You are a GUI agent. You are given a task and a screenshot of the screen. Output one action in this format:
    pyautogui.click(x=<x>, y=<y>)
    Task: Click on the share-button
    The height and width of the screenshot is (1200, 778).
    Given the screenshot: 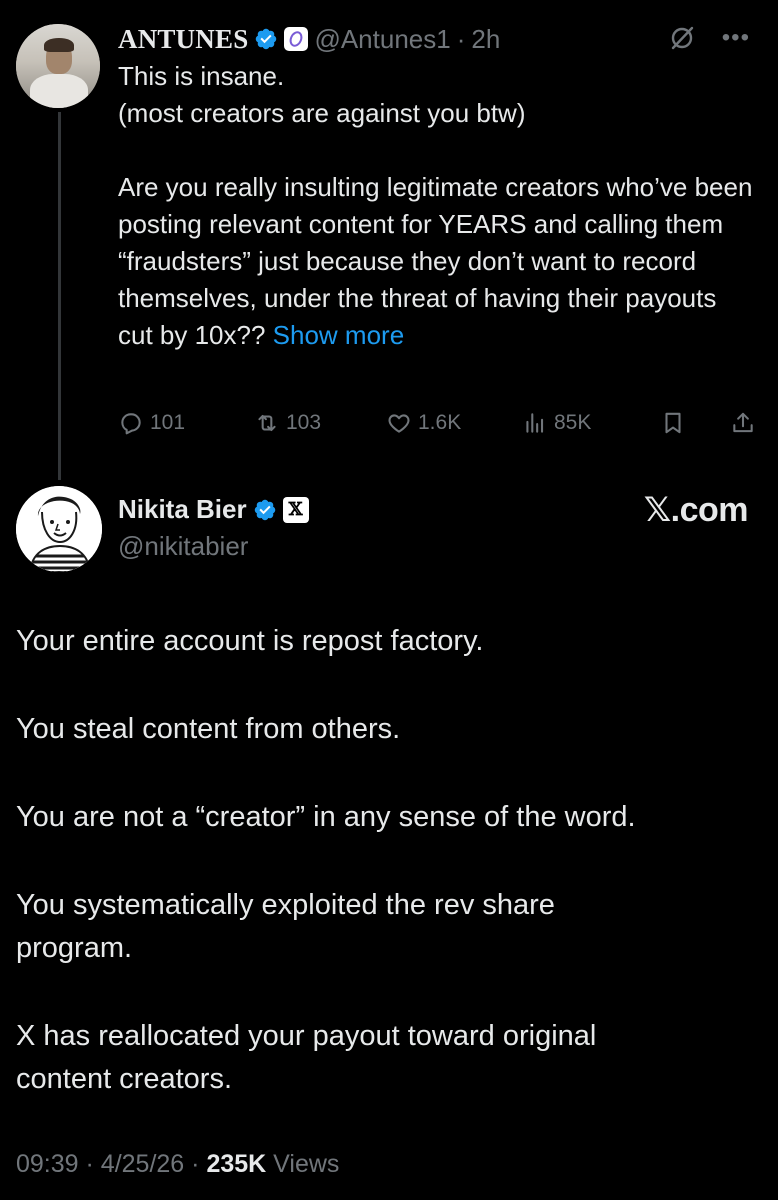 What is the action you would take?
    pyautogui.click(x=743, y=423)
    